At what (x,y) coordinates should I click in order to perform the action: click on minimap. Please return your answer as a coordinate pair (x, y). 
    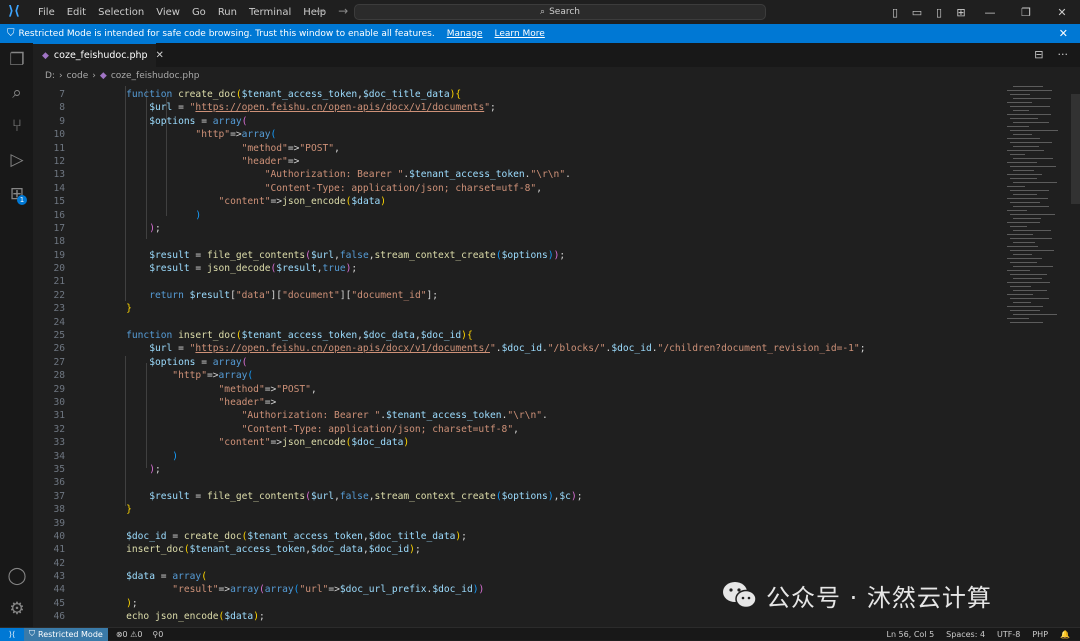
    Looking at the image, I should click on (1038, 209).